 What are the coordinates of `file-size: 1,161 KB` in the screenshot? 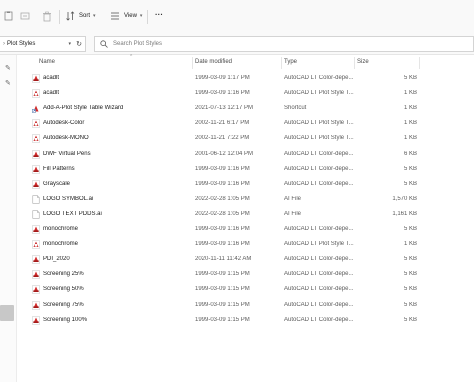 It's located at (404, 213).